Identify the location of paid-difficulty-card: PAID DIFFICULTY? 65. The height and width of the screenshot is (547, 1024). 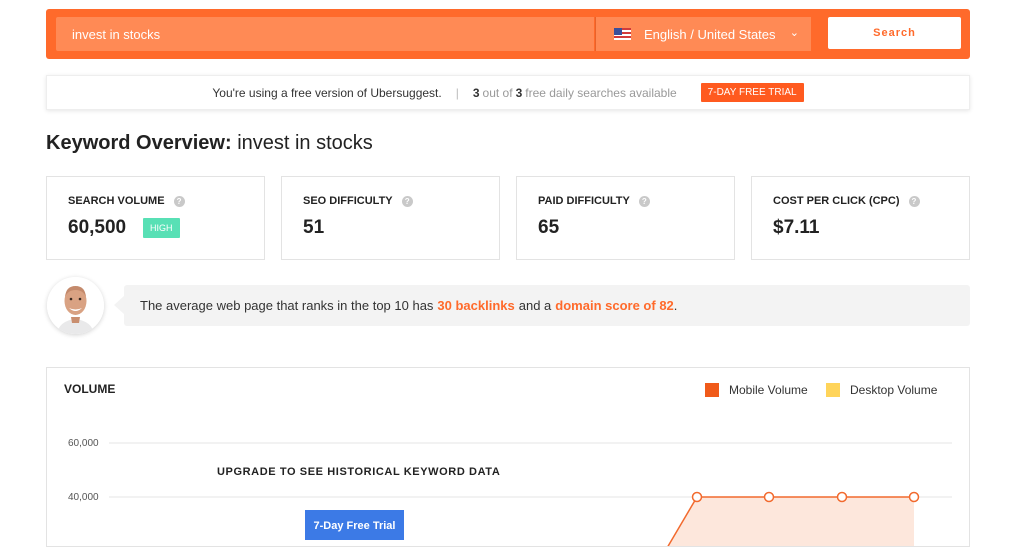
(625, 218).